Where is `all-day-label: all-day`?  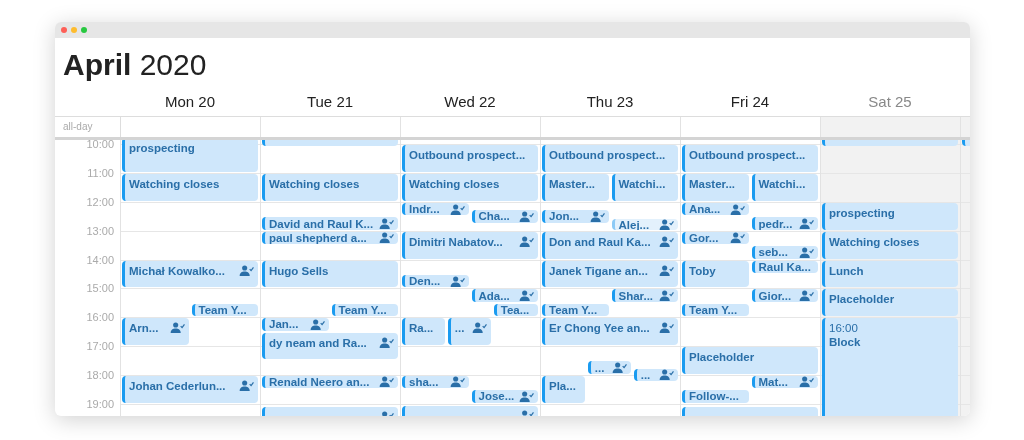 all-day-label: all-day is located at coordinates (88, 127).